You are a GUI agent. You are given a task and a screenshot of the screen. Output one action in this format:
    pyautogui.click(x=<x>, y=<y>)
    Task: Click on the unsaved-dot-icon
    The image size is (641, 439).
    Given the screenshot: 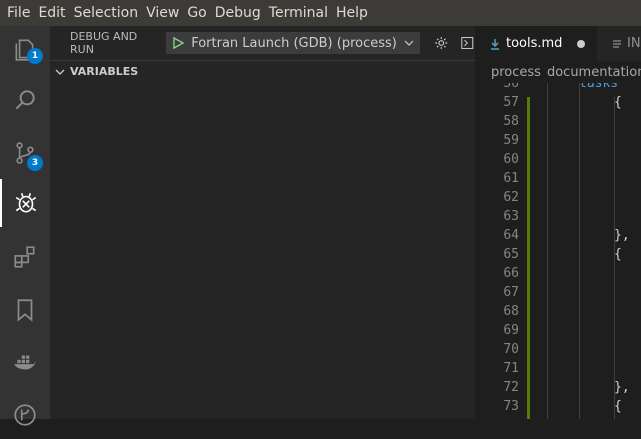 What is the action you would take?
    pyautogui.click(x=581, y=43)
    